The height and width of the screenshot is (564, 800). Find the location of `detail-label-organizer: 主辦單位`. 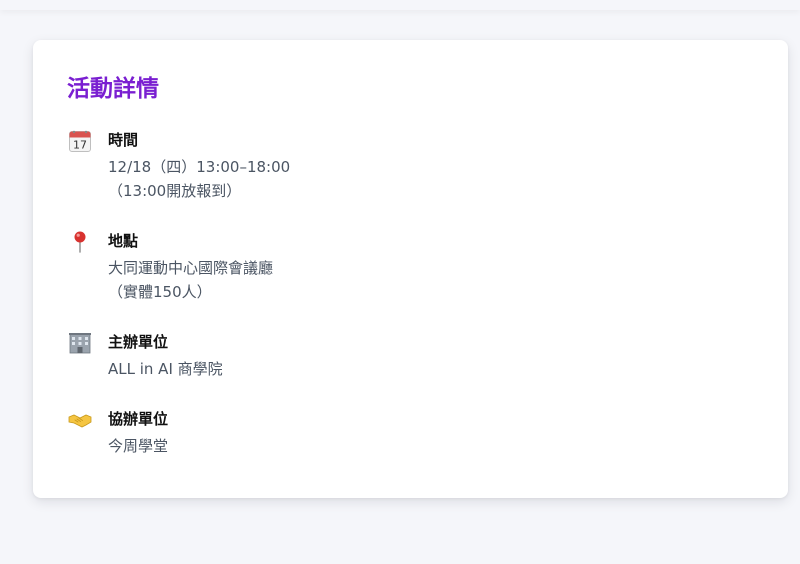

detail-label-organizer: 主辦單位 is located at coordinates (138, 342).